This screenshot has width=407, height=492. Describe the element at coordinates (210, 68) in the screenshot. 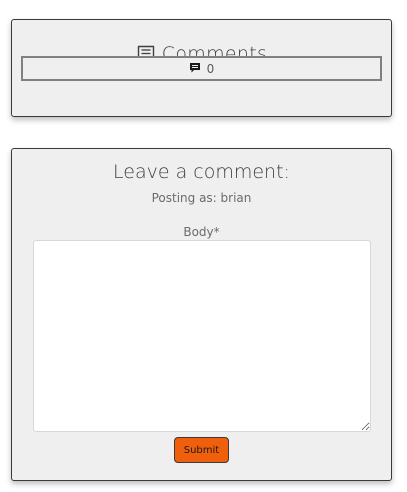

I see `comment-count-value: 0` at that location.